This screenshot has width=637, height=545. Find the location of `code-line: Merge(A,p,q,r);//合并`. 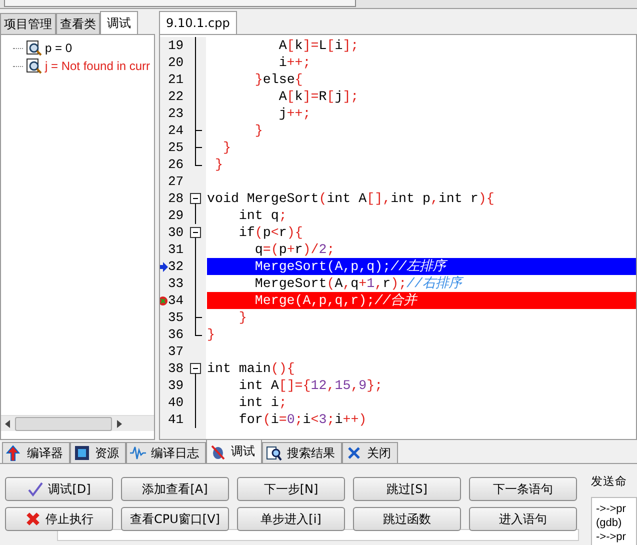

code-line: Merge(A,p,q,r);//合并 is located at coordinates (335, 300).